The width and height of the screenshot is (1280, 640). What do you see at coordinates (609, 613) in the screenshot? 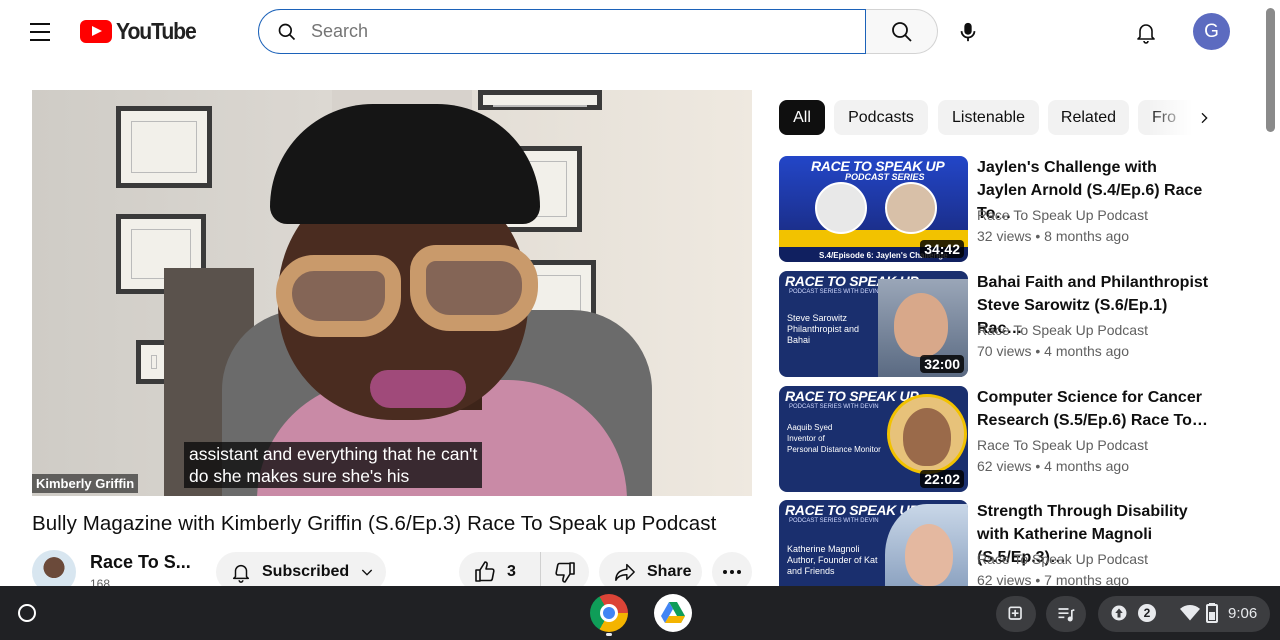
I see `chrome-icon` at bounding box center [609, 613].